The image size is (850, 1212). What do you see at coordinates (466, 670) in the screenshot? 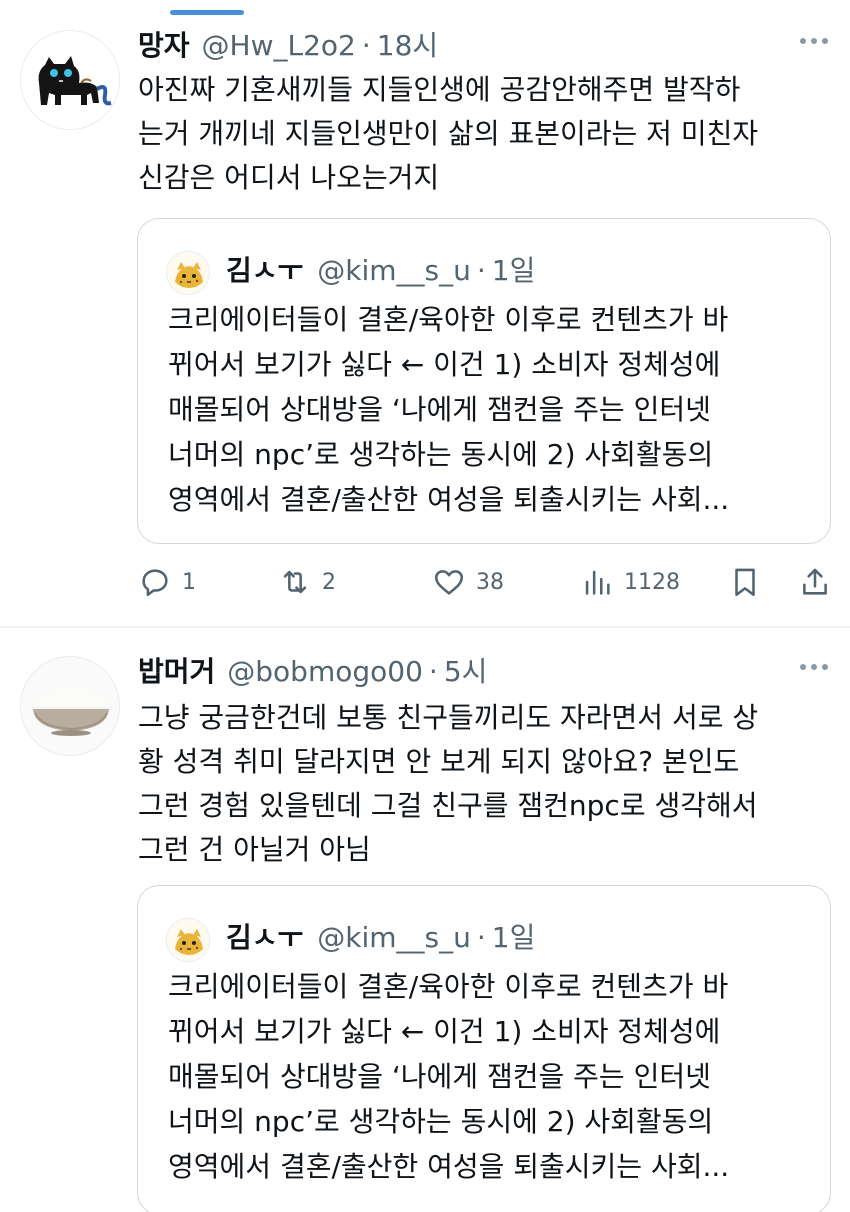
I see `timestamp: 5시` at bounding box center [466, 670].